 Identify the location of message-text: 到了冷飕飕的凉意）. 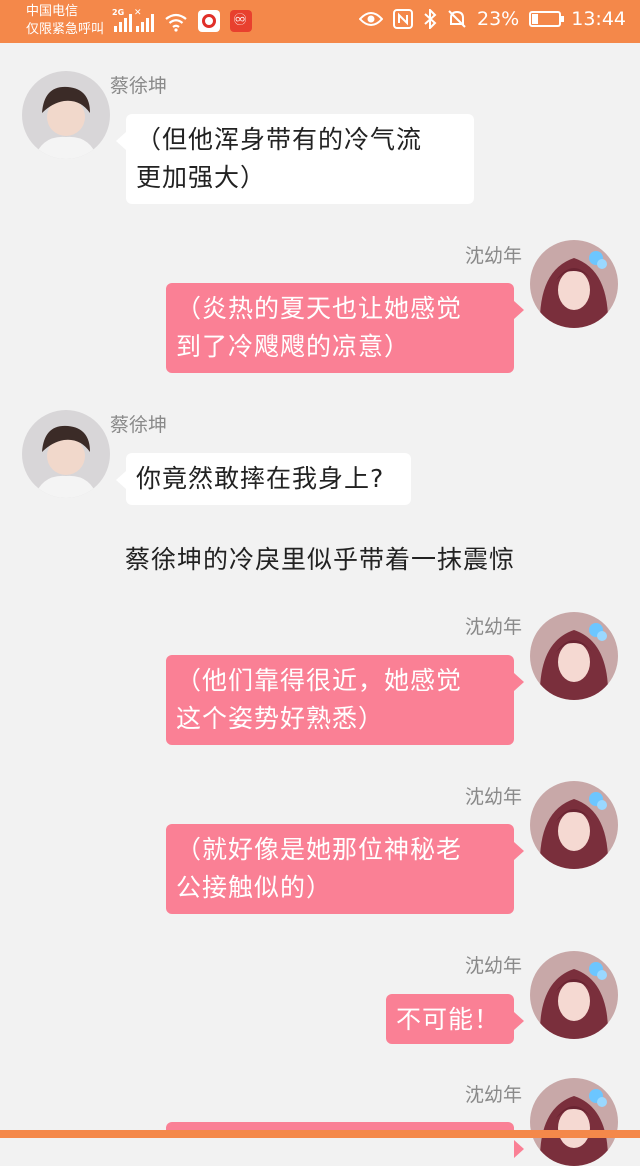
(293, 346).